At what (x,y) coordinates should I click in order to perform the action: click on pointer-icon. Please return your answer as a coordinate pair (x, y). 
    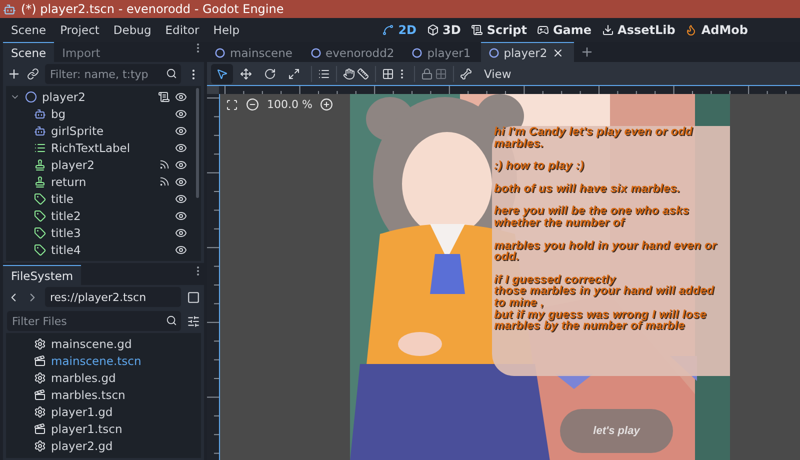
    Looking at the image, I should click on (222, 74).